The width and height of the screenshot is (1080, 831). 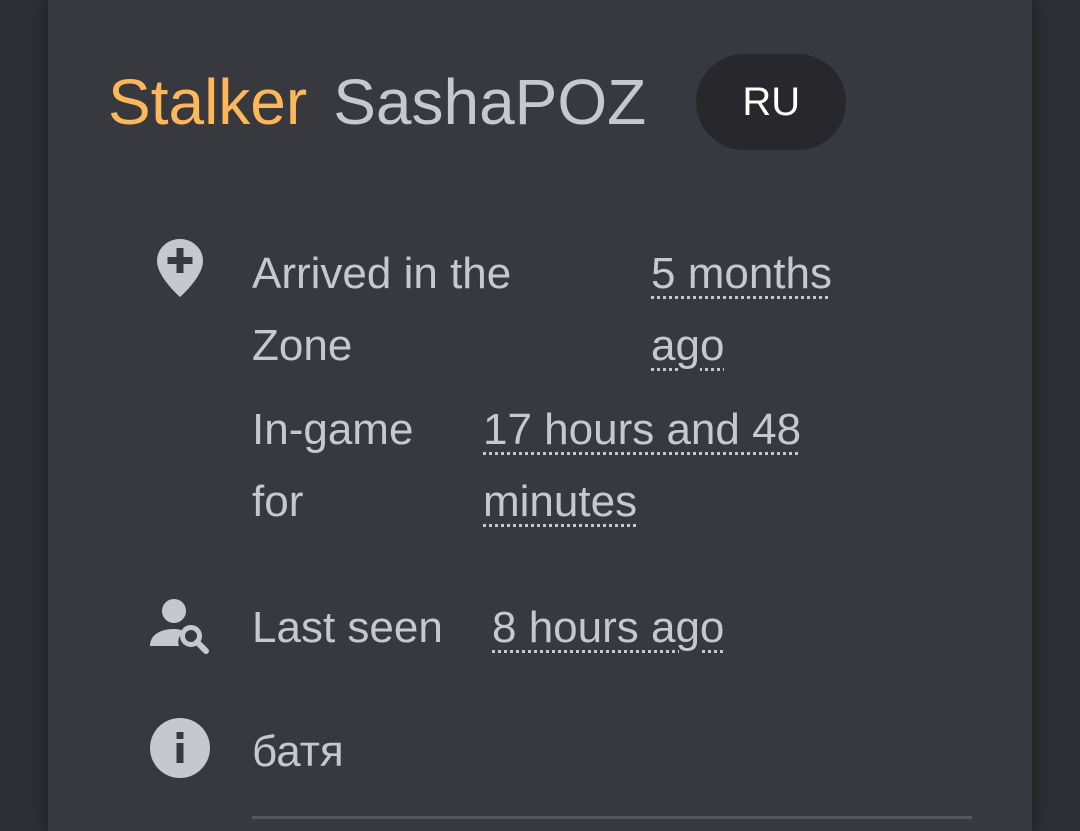 I want to click on last-seen-time: 8 hours ago, so click(x=608, y=627).